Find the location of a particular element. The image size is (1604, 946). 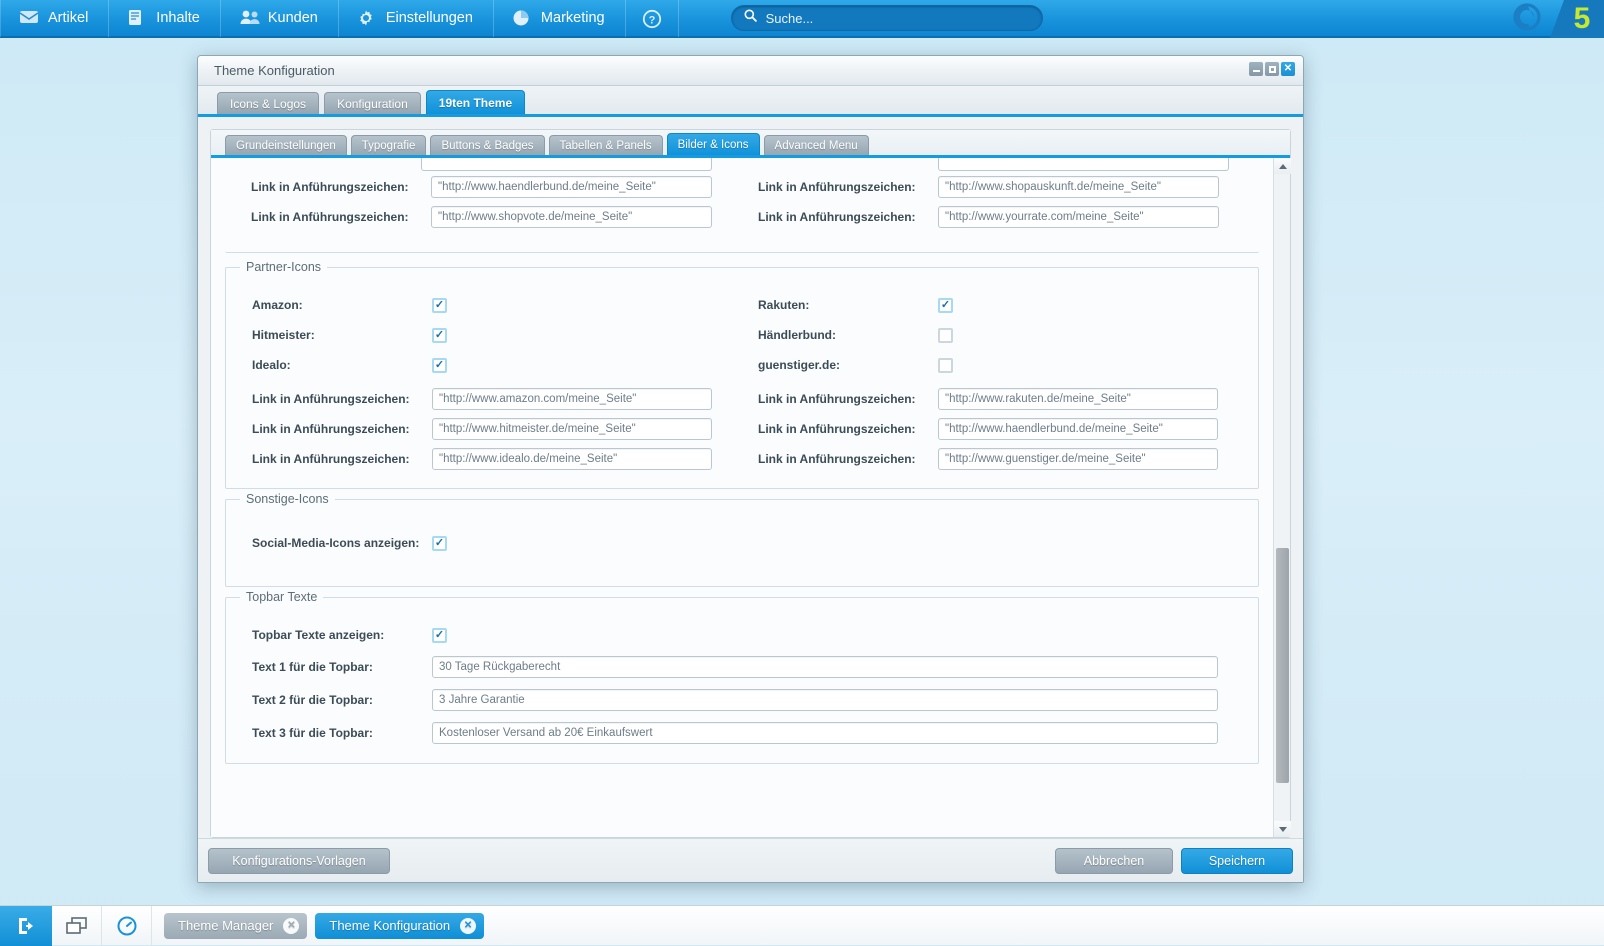

task-theme-konfiguration: Theme Konfiguration ✕ is located at coordinates (399, 926).